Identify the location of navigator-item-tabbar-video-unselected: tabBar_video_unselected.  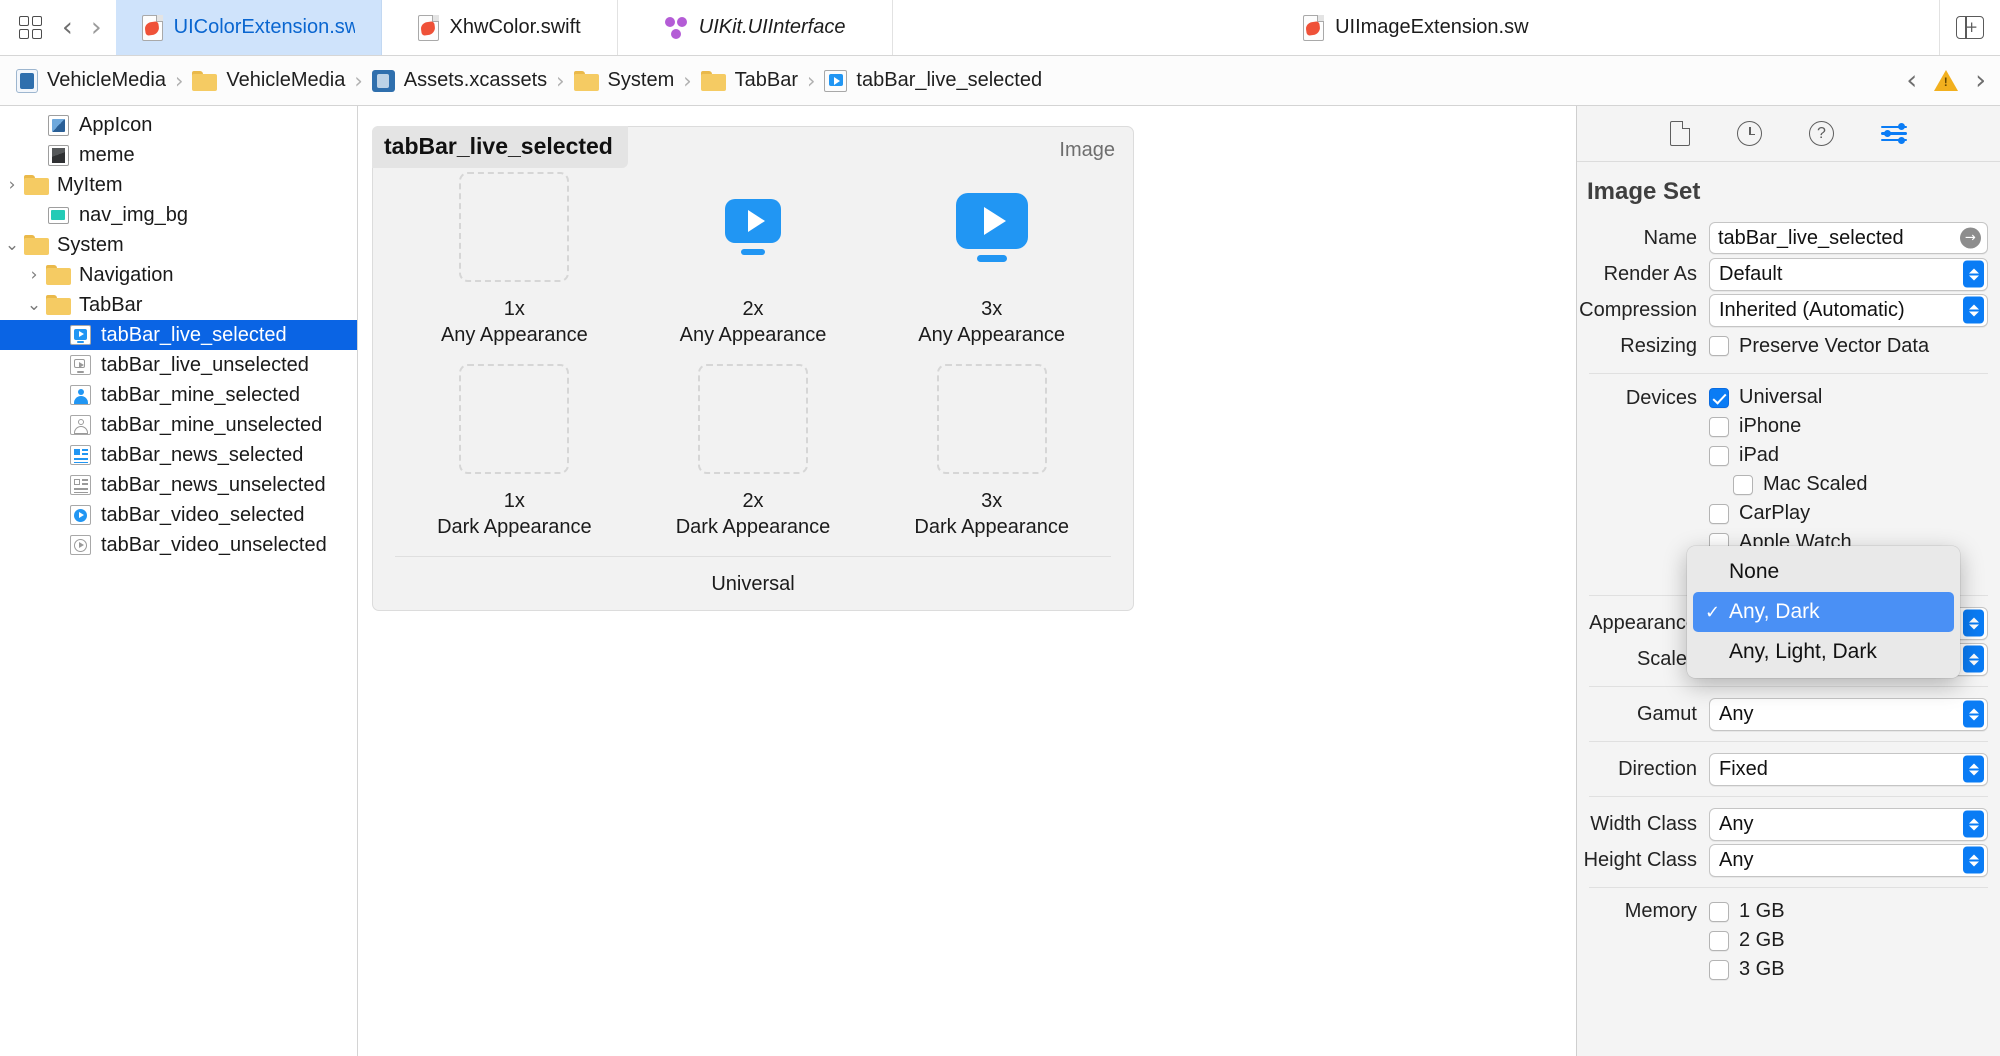
(178, 545).